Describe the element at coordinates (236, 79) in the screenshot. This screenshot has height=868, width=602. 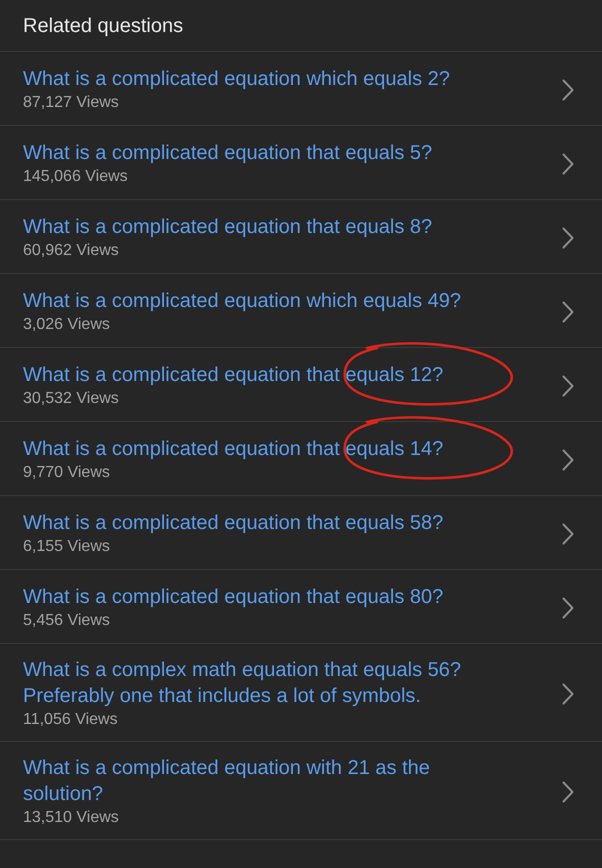
I see `question-link: What is a complicated equation which equals 2?` at that location.